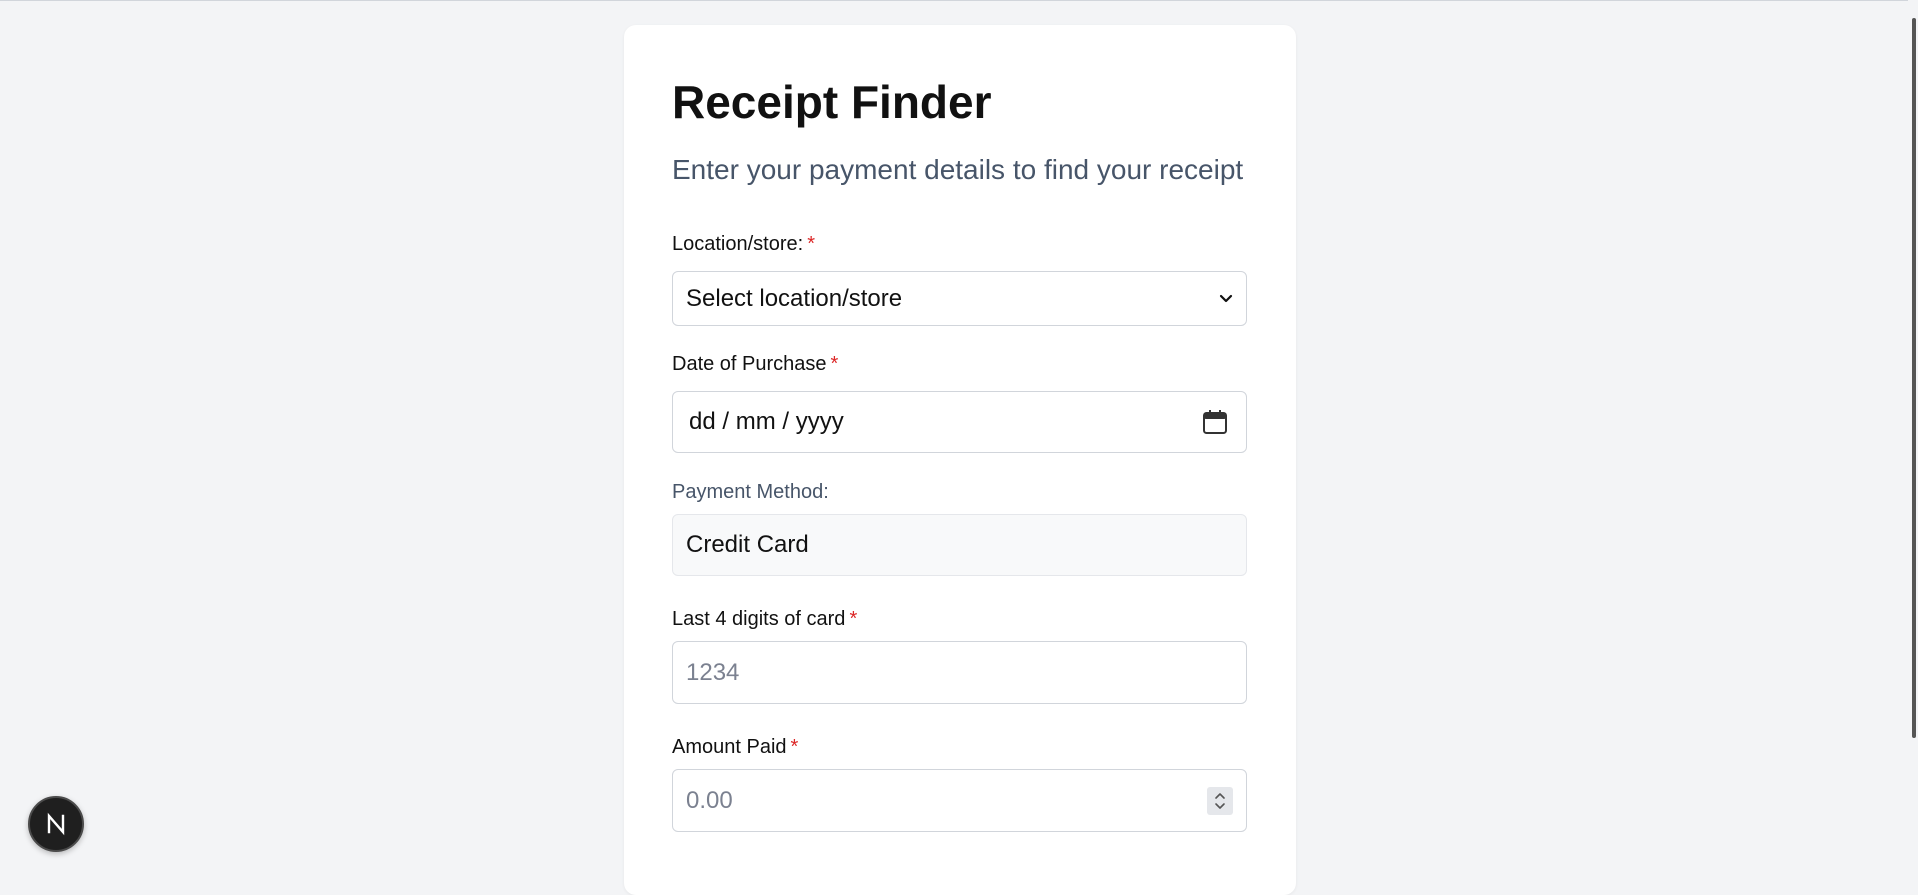 The height and width of the screenshot is (895, 1918). I want to click on last4-input: 1234, so click(959, 672).